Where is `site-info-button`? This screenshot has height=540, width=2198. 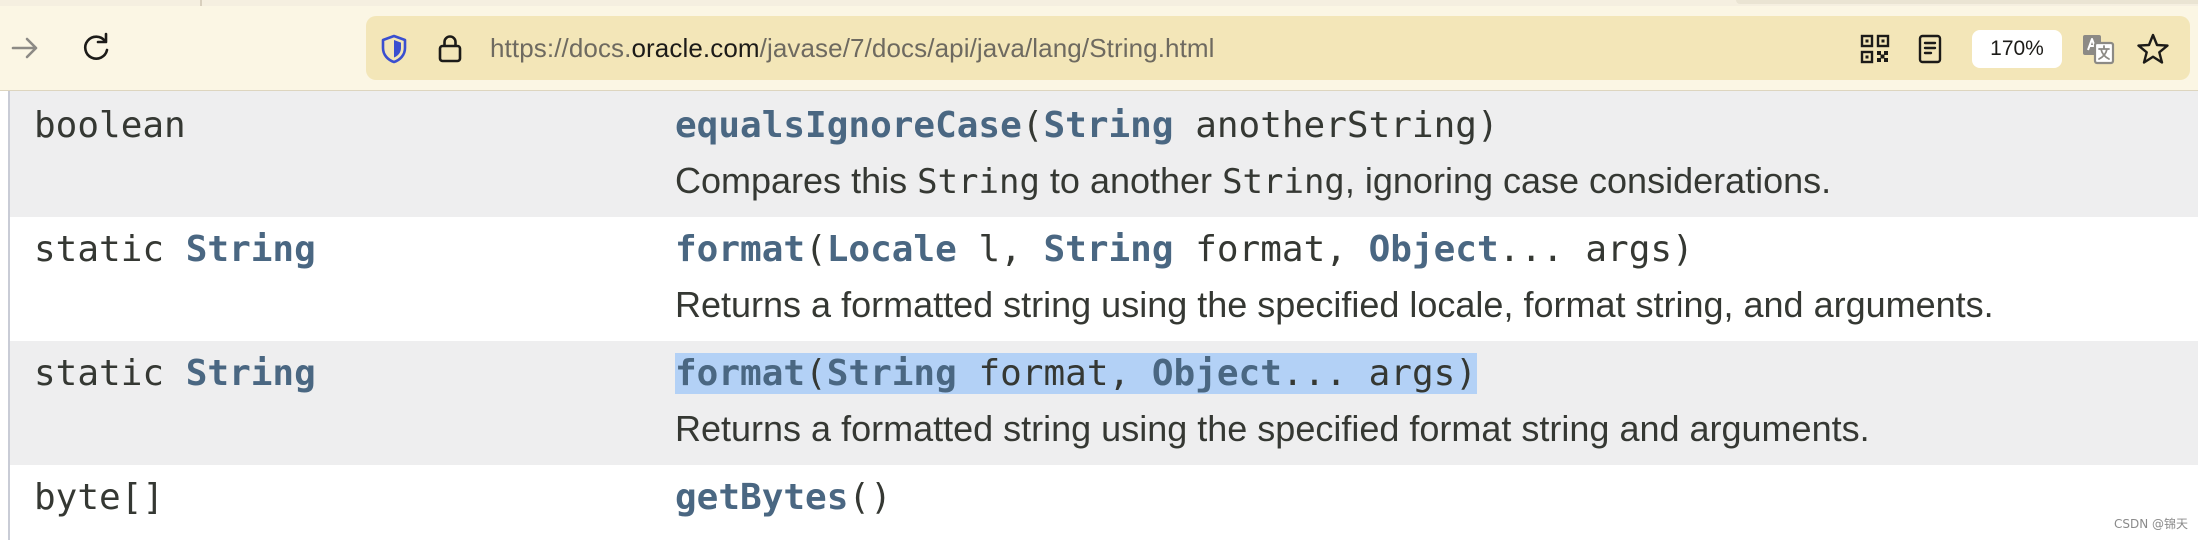 site-info-button is located at coordinates (450, 48).